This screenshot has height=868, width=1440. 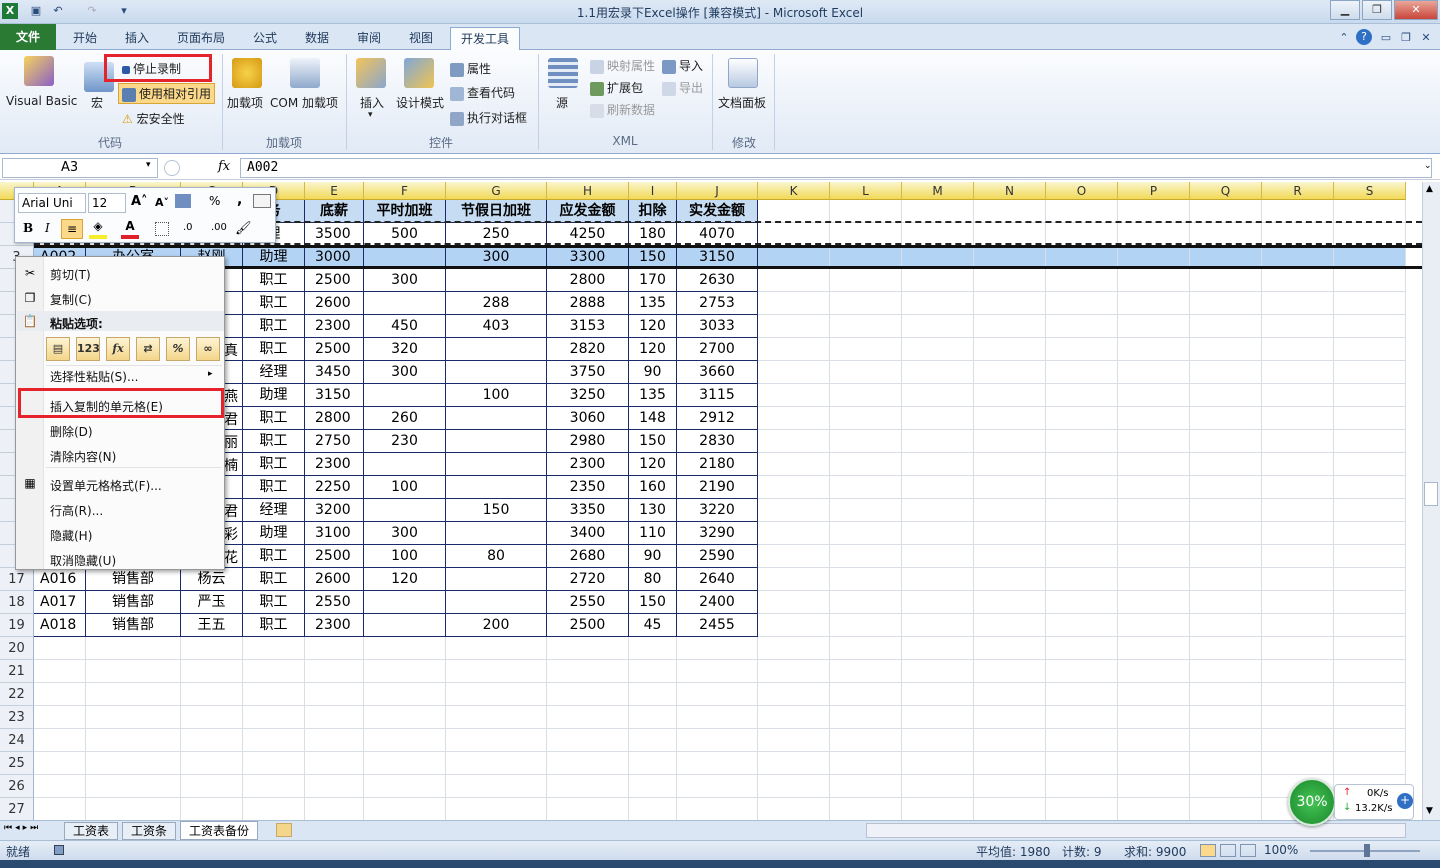 What do you see at coordinates (588, 464) in the screenshot?
I see `cell-H: 2300` at bounding box center [588, 464].